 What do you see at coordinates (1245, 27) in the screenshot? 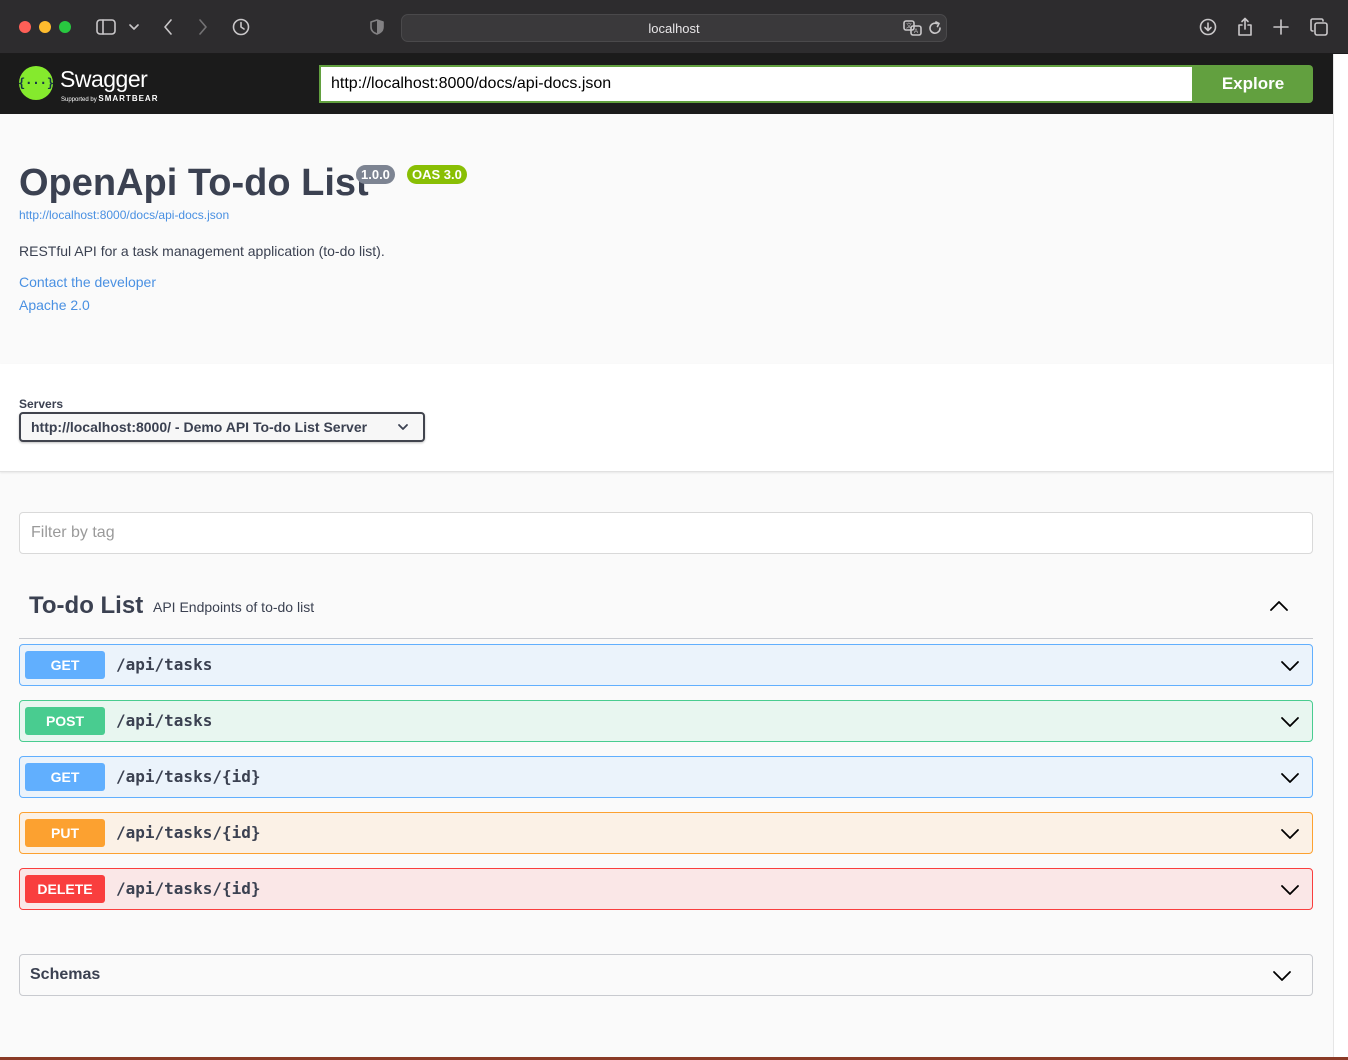
I see `share-icon` at bounding box center [1245, 27].